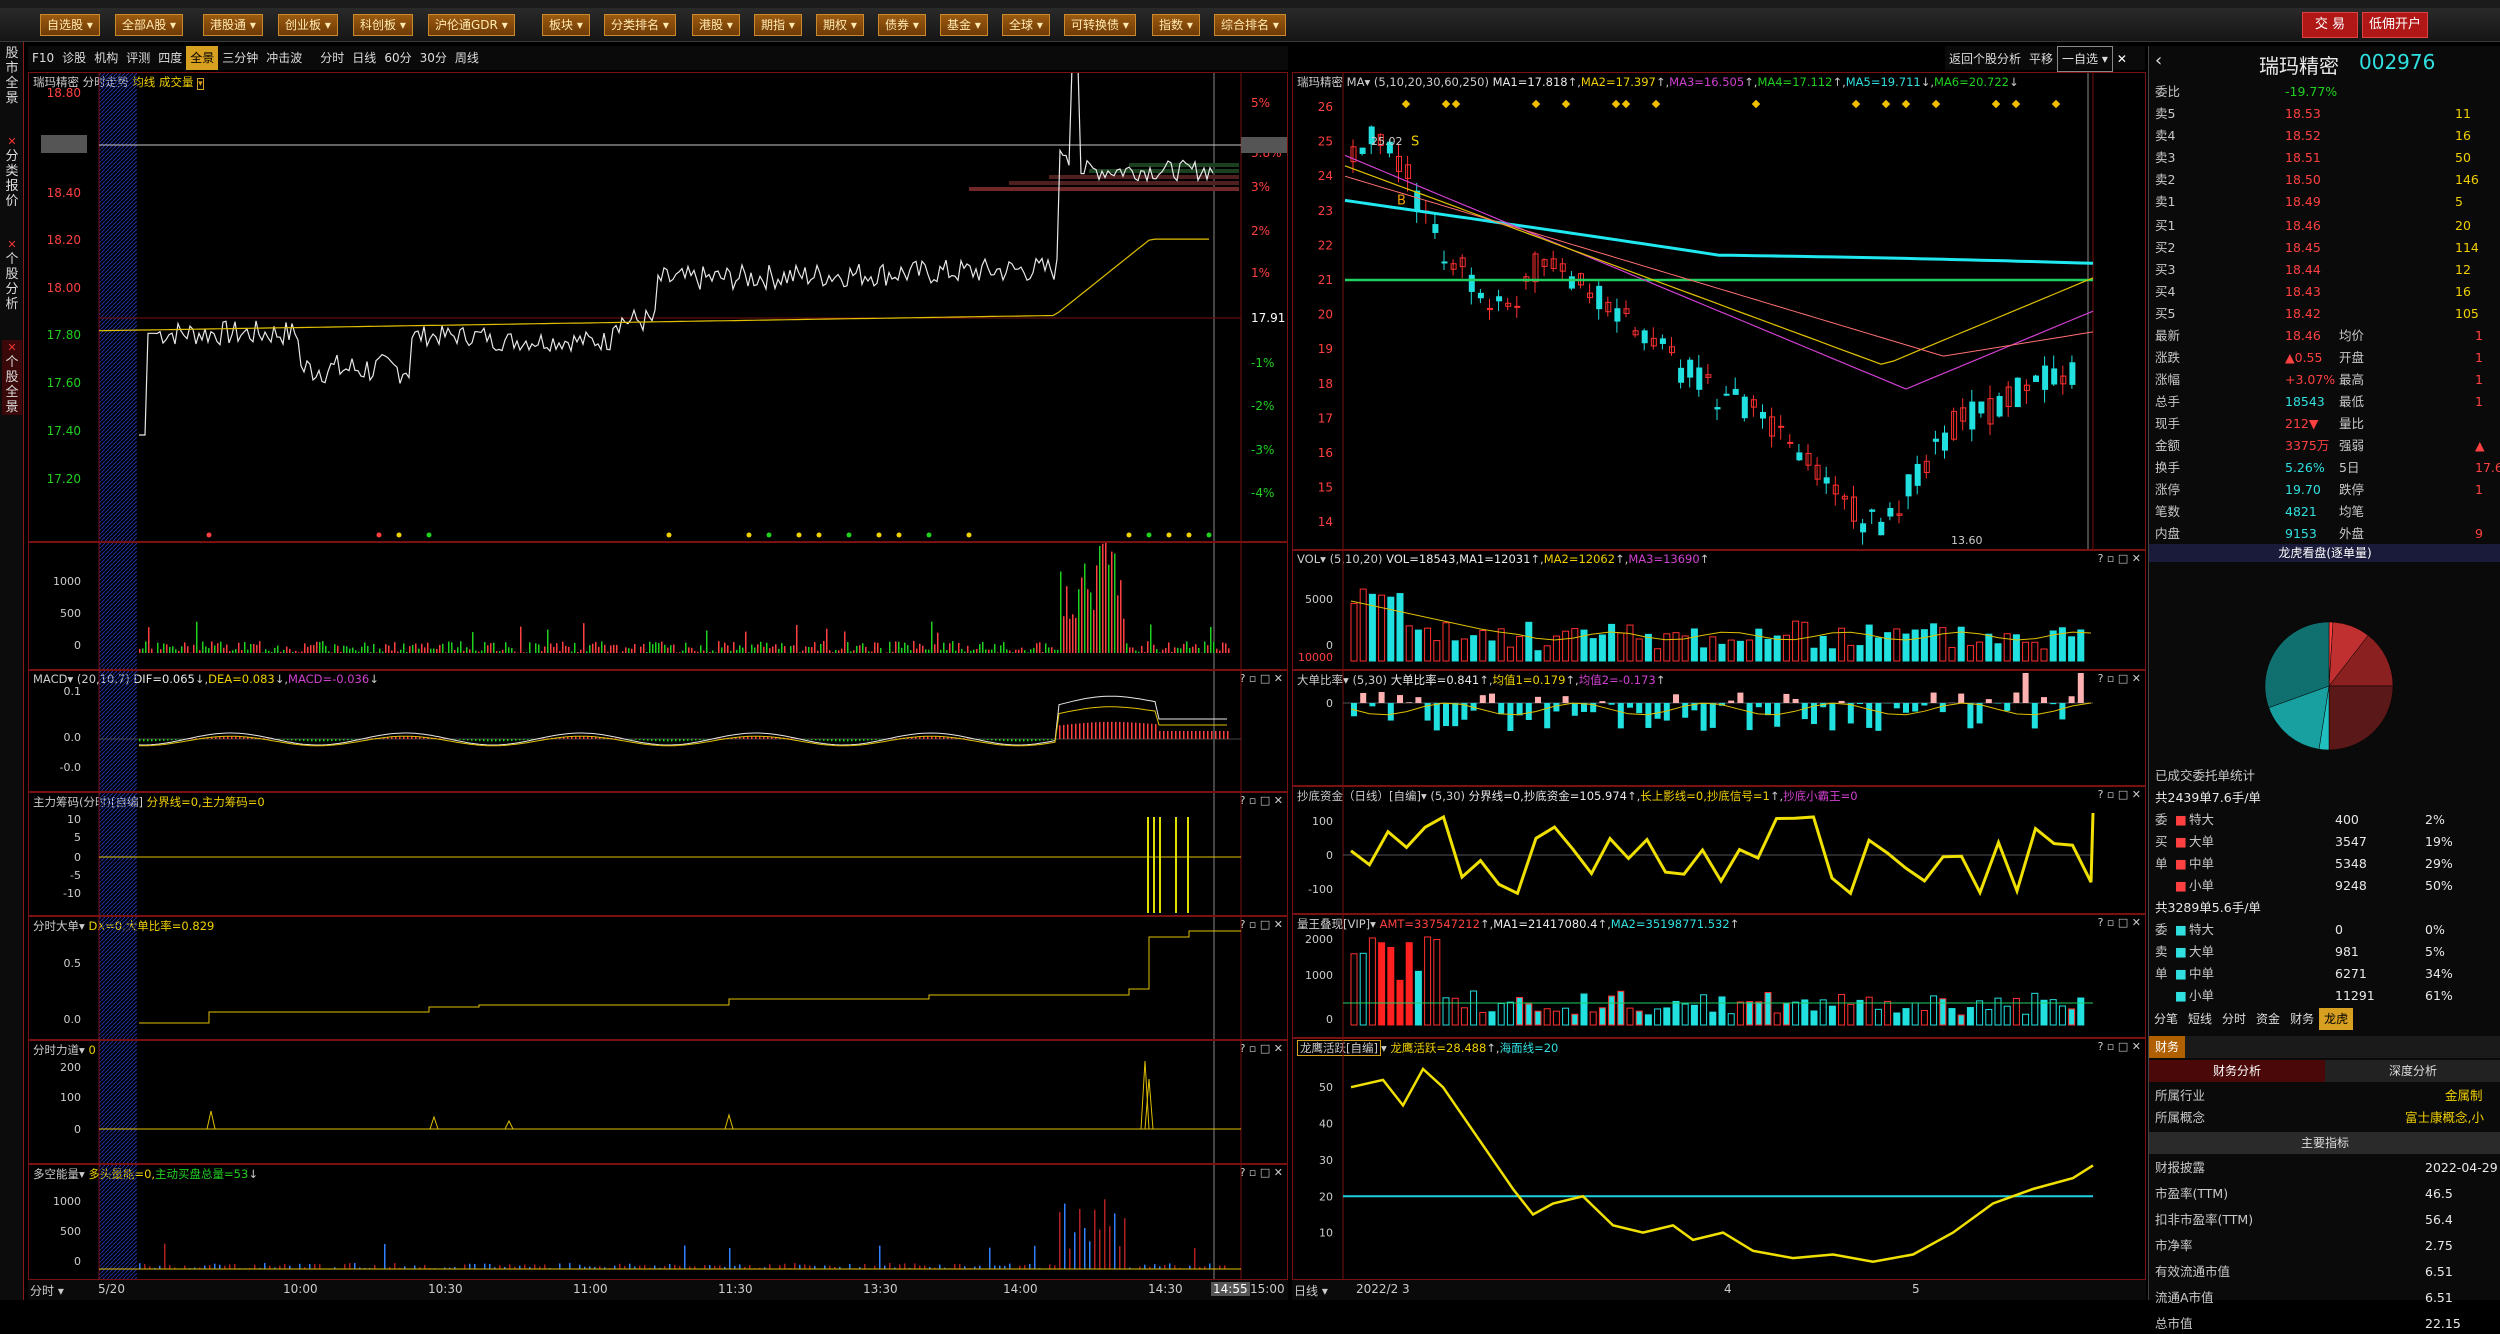  I want to click on toolbar-button: 机构, so click(106, 58).